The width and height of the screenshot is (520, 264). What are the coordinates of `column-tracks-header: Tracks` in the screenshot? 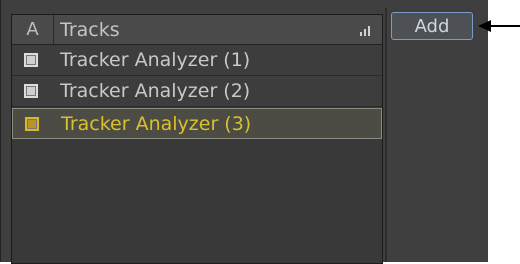 It's located at (90, 29).